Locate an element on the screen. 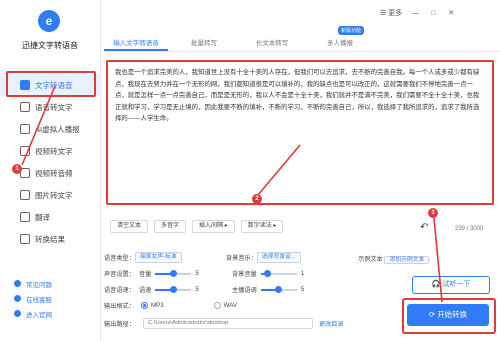  pitch-row: 主播语调 5 is located at coordinates (268, 289).